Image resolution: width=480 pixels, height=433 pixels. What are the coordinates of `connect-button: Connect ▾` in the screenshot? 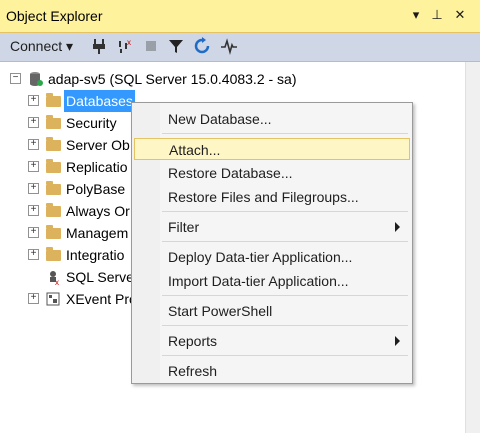 It's located at (41, 46).